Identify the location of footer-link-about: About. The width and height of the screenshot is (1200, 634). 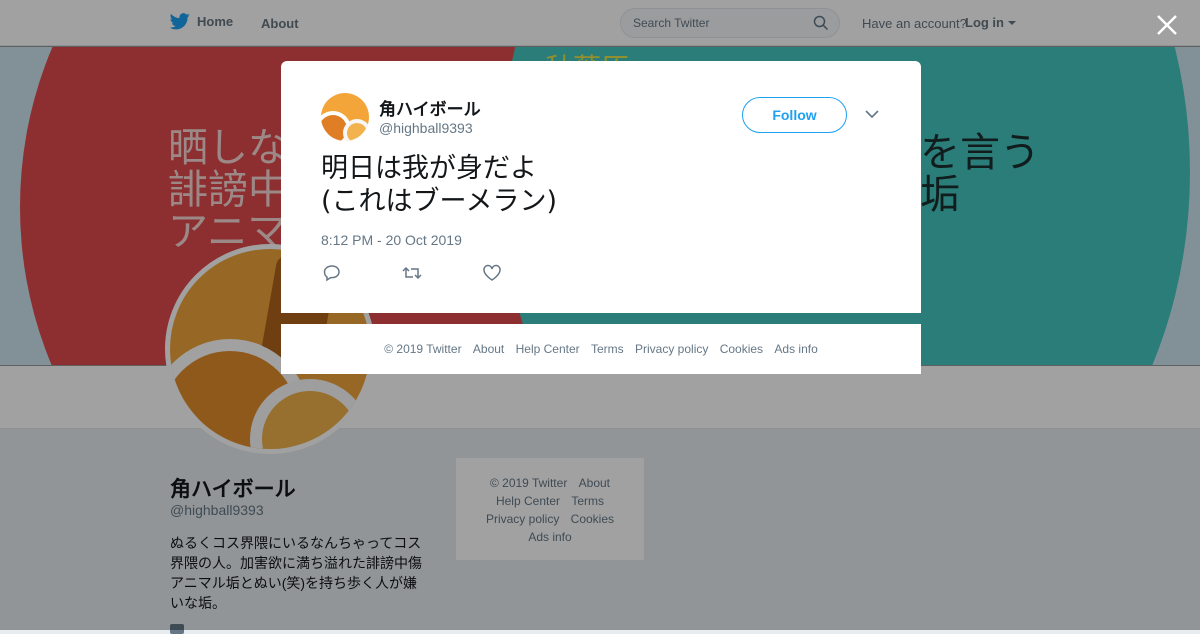
(488, 349).